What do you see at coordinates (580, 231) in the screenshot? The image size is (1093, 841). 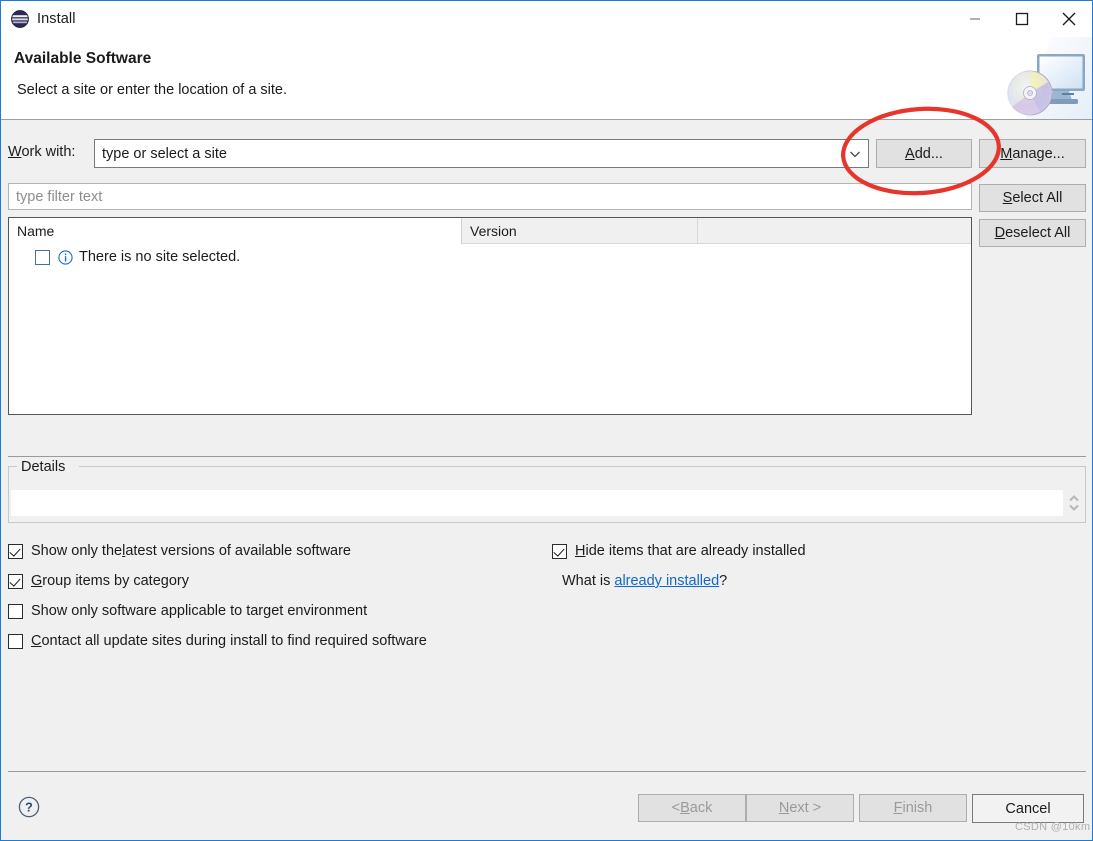 I see `column-header-version: Version` at bounding box center [580, 231].